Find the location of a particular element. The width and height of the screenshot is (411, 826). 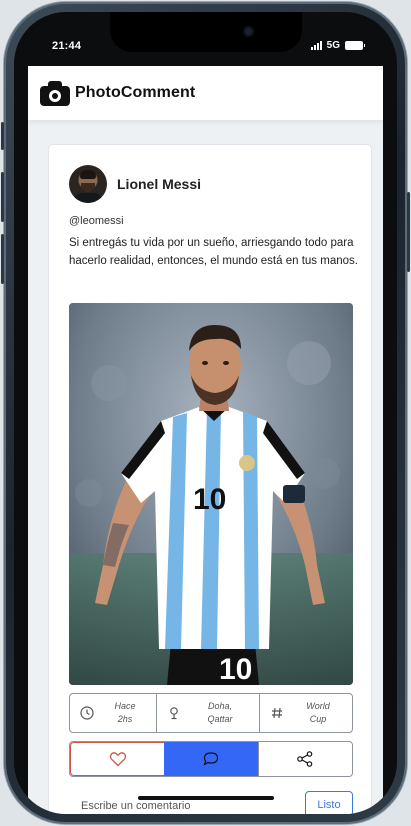

post-author: Lionel Messi is located at coordinates (135, 184).